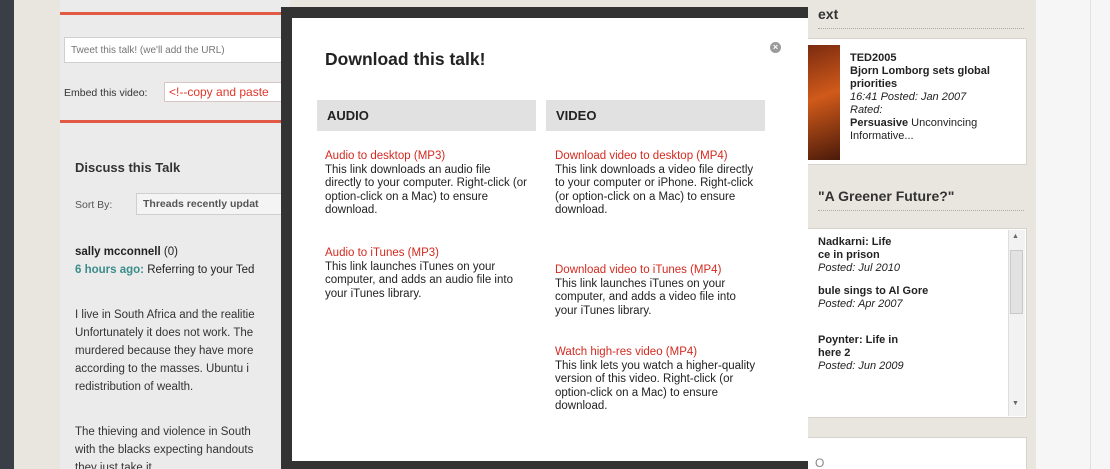  Describe the element at coordinates (94, 205) in the screenshot. I see `sort-by-label: Sort By:` at that location.